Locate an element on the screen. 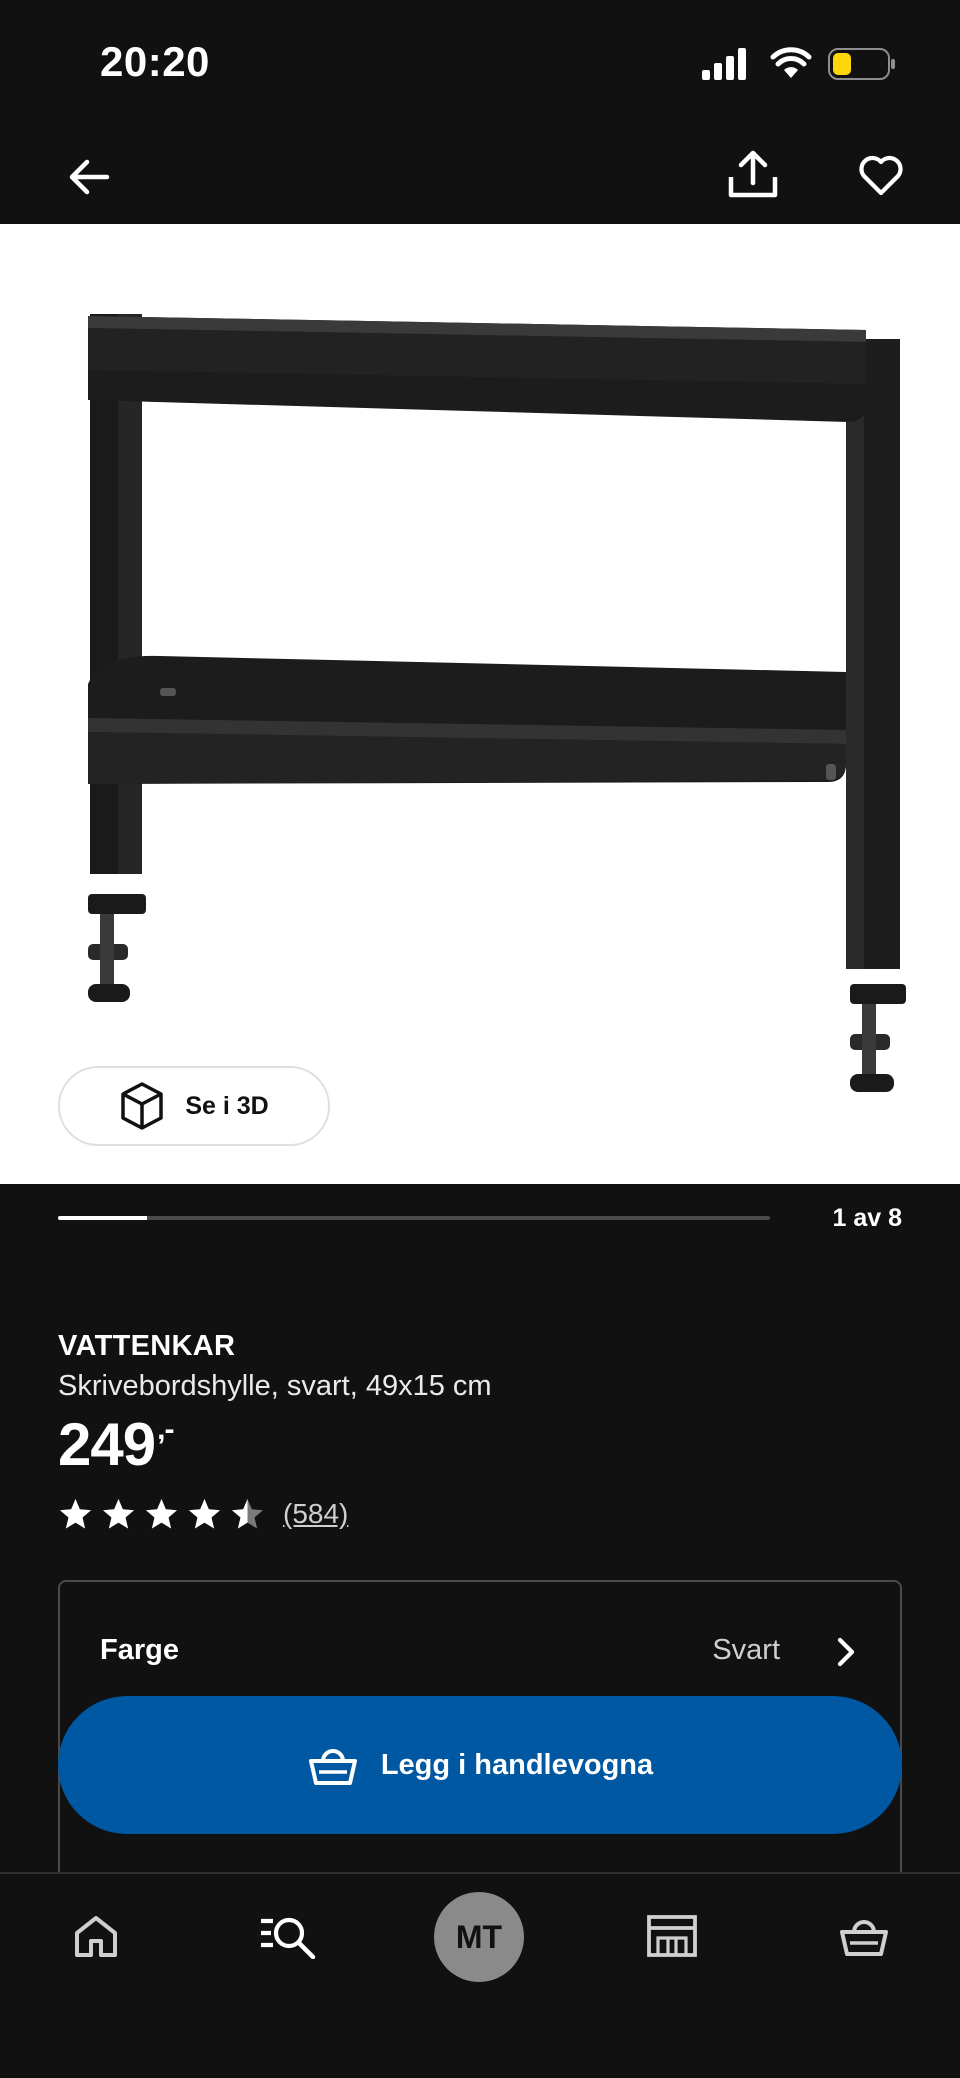  chevron-right-icon is located at coordinates (846, 1652).